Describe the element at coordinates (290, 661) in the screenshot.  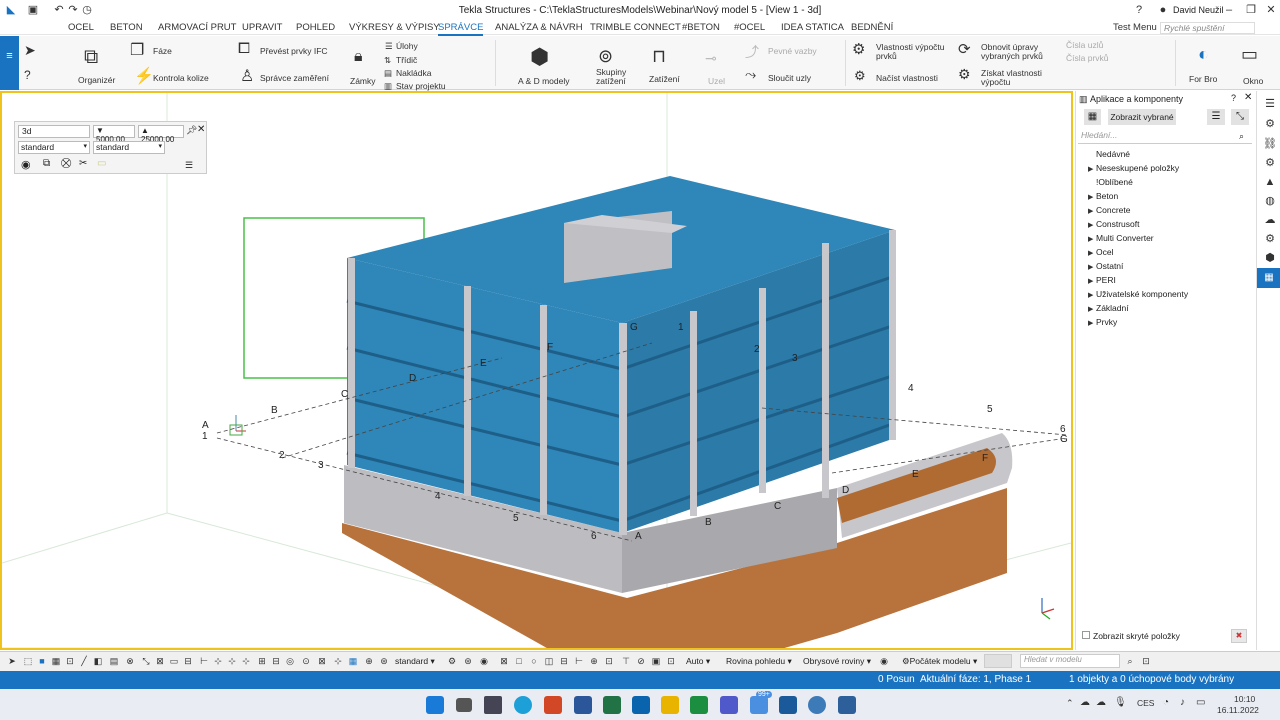
I see `snap-icon-11: ◎` at that location.